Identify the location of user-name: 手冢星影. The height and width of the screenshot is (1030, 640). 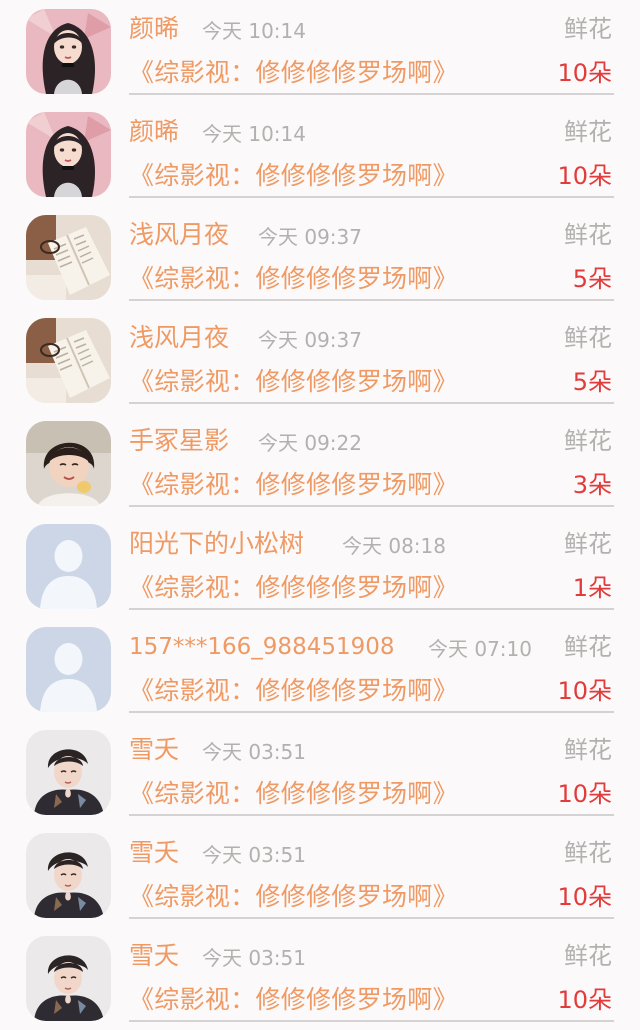
(179, 441).